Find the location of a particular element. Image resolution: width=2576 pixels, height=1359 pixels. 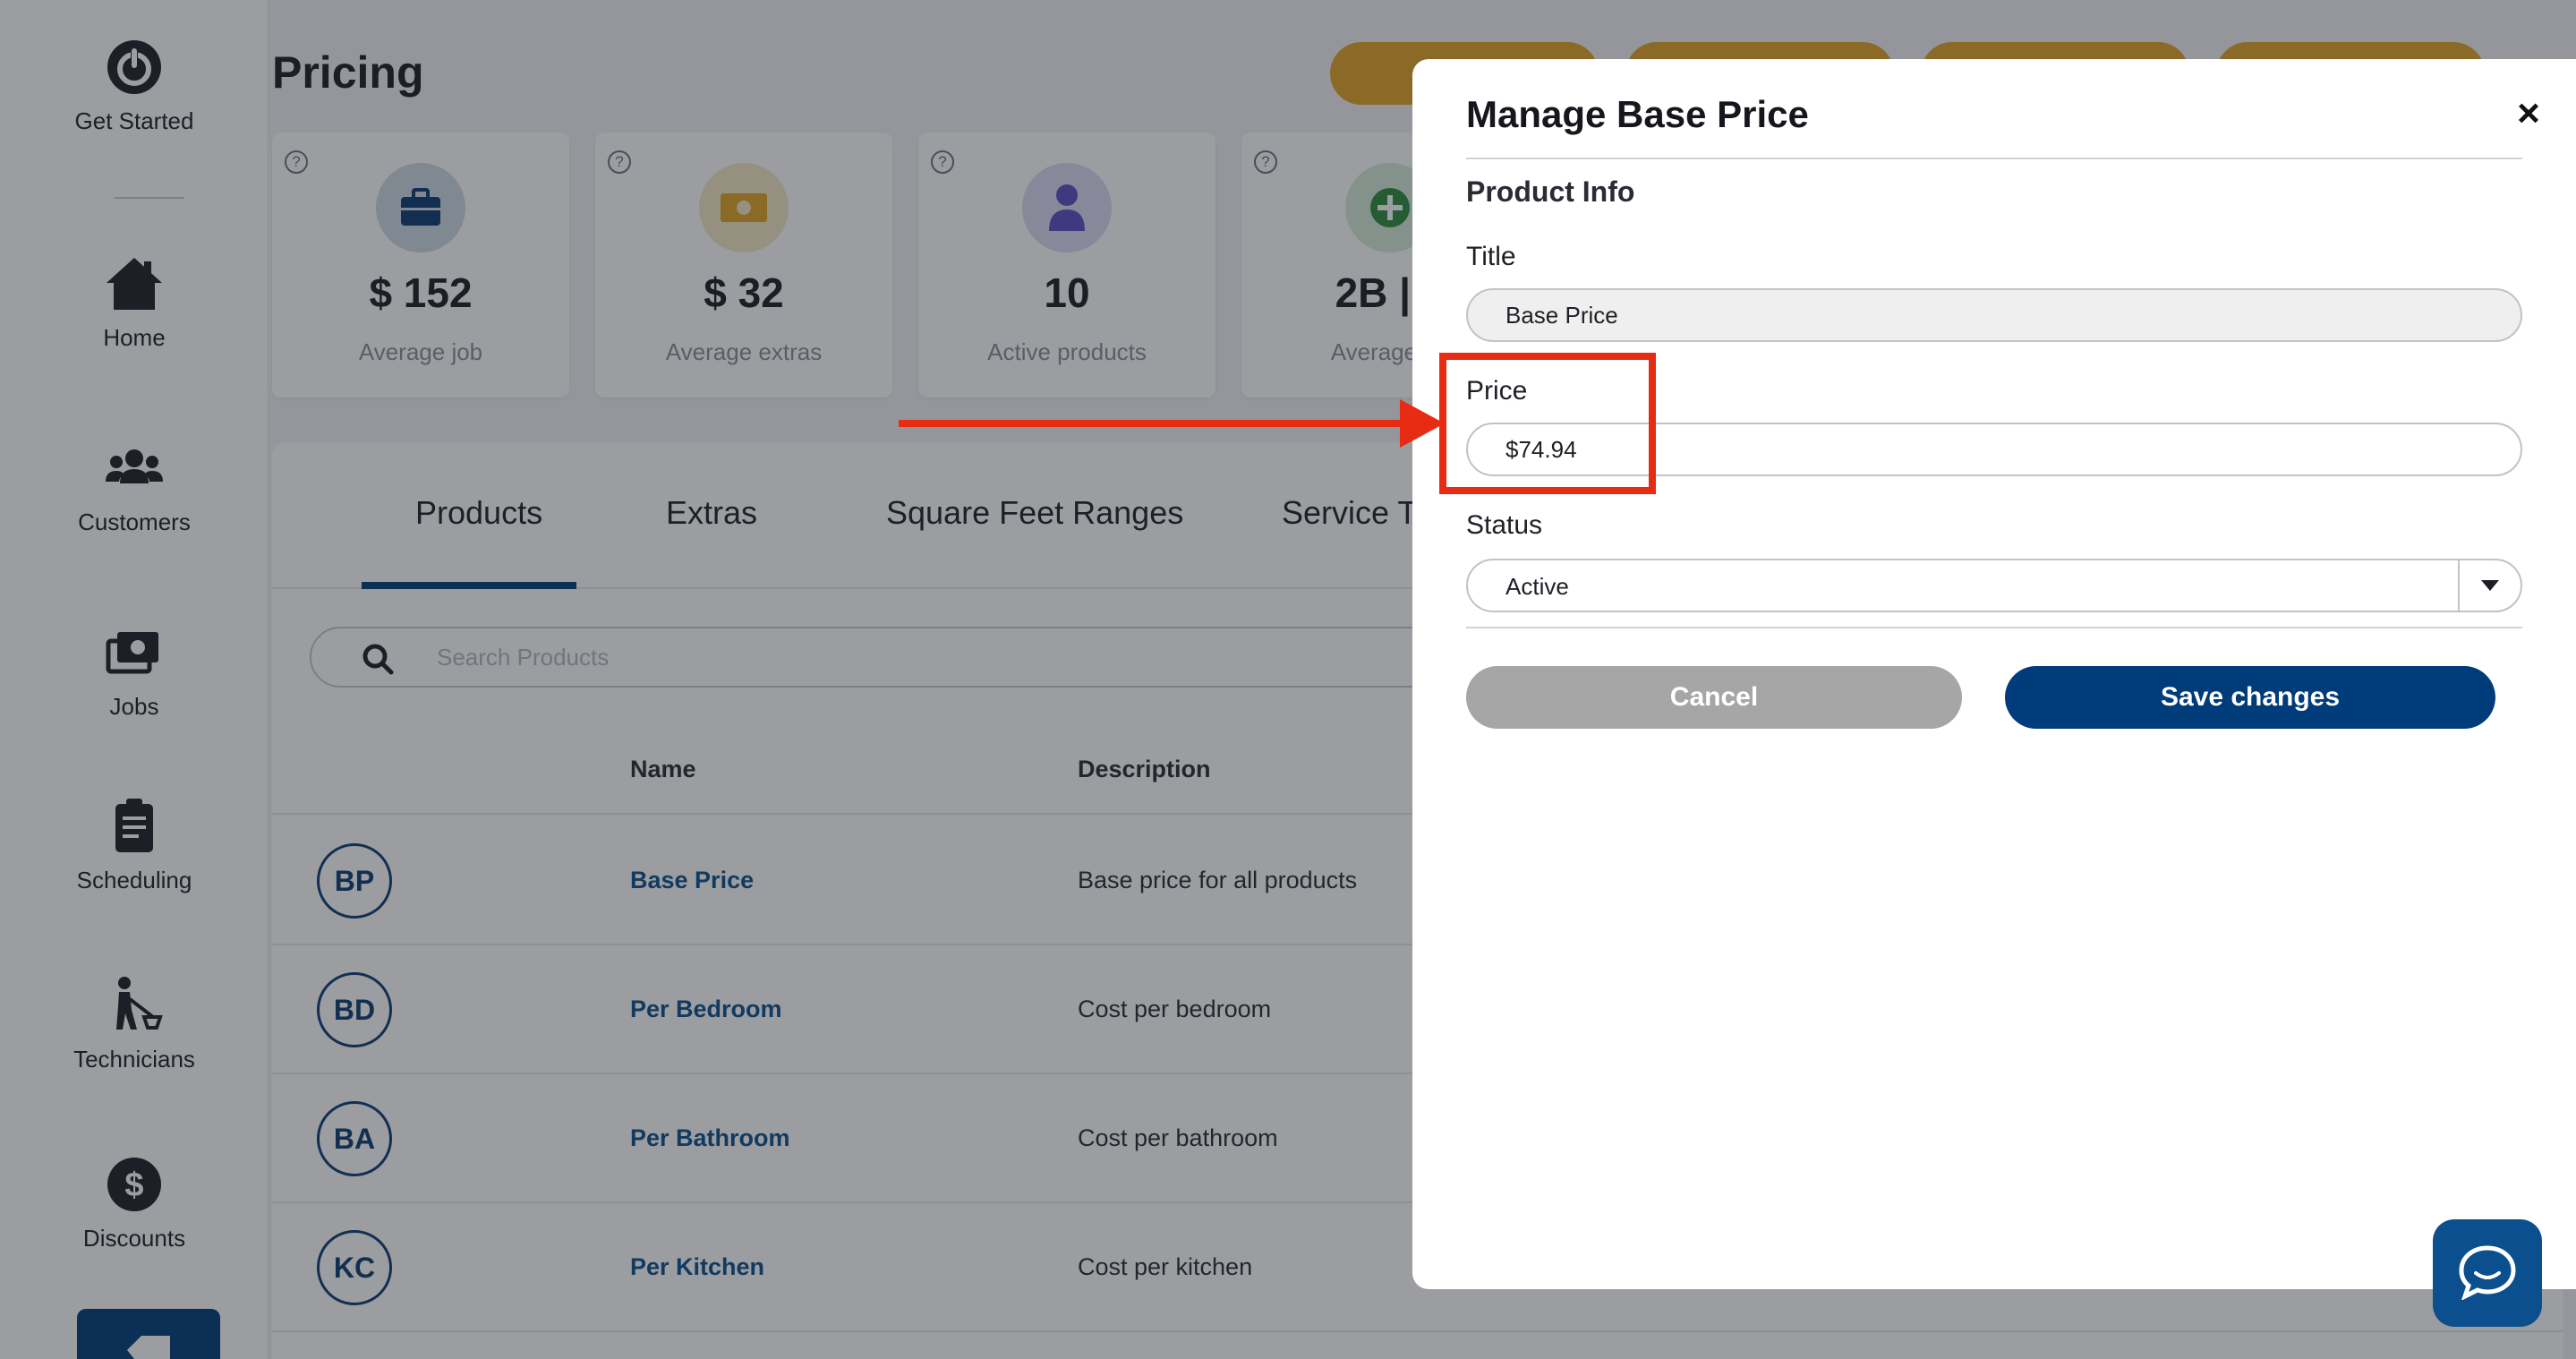

status-select: Active is located at coordinates (1994, 585).